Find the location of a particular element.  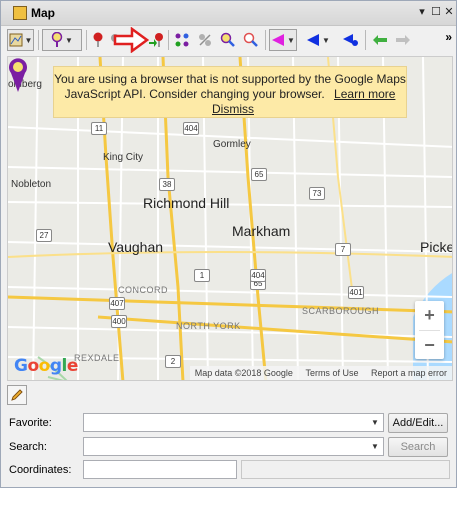

zoom-pin-icon is located at coordinates (227, 39).